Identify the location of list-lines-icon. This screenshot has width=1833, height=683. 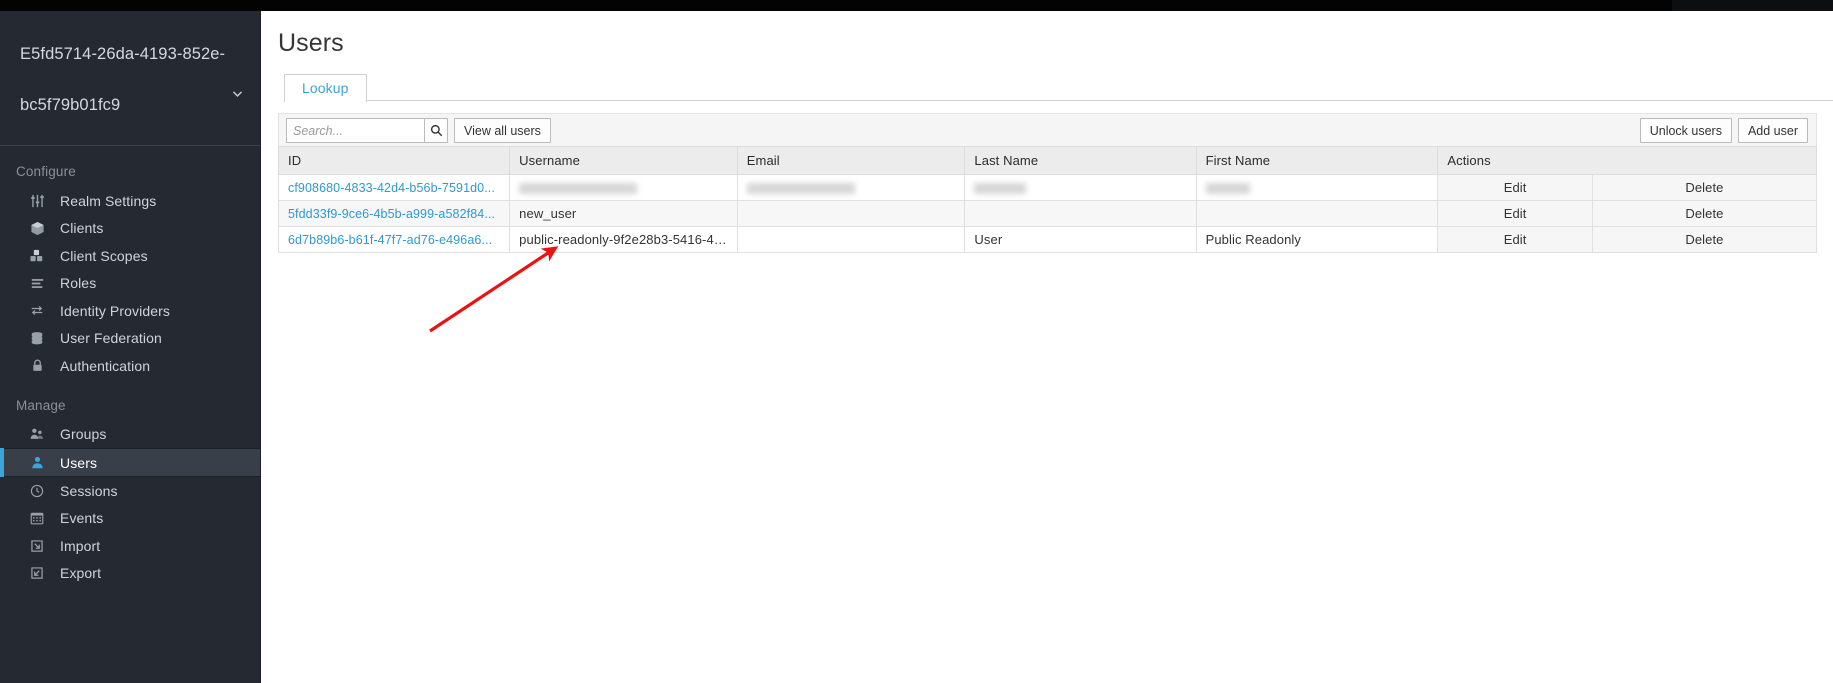
(37, 283).